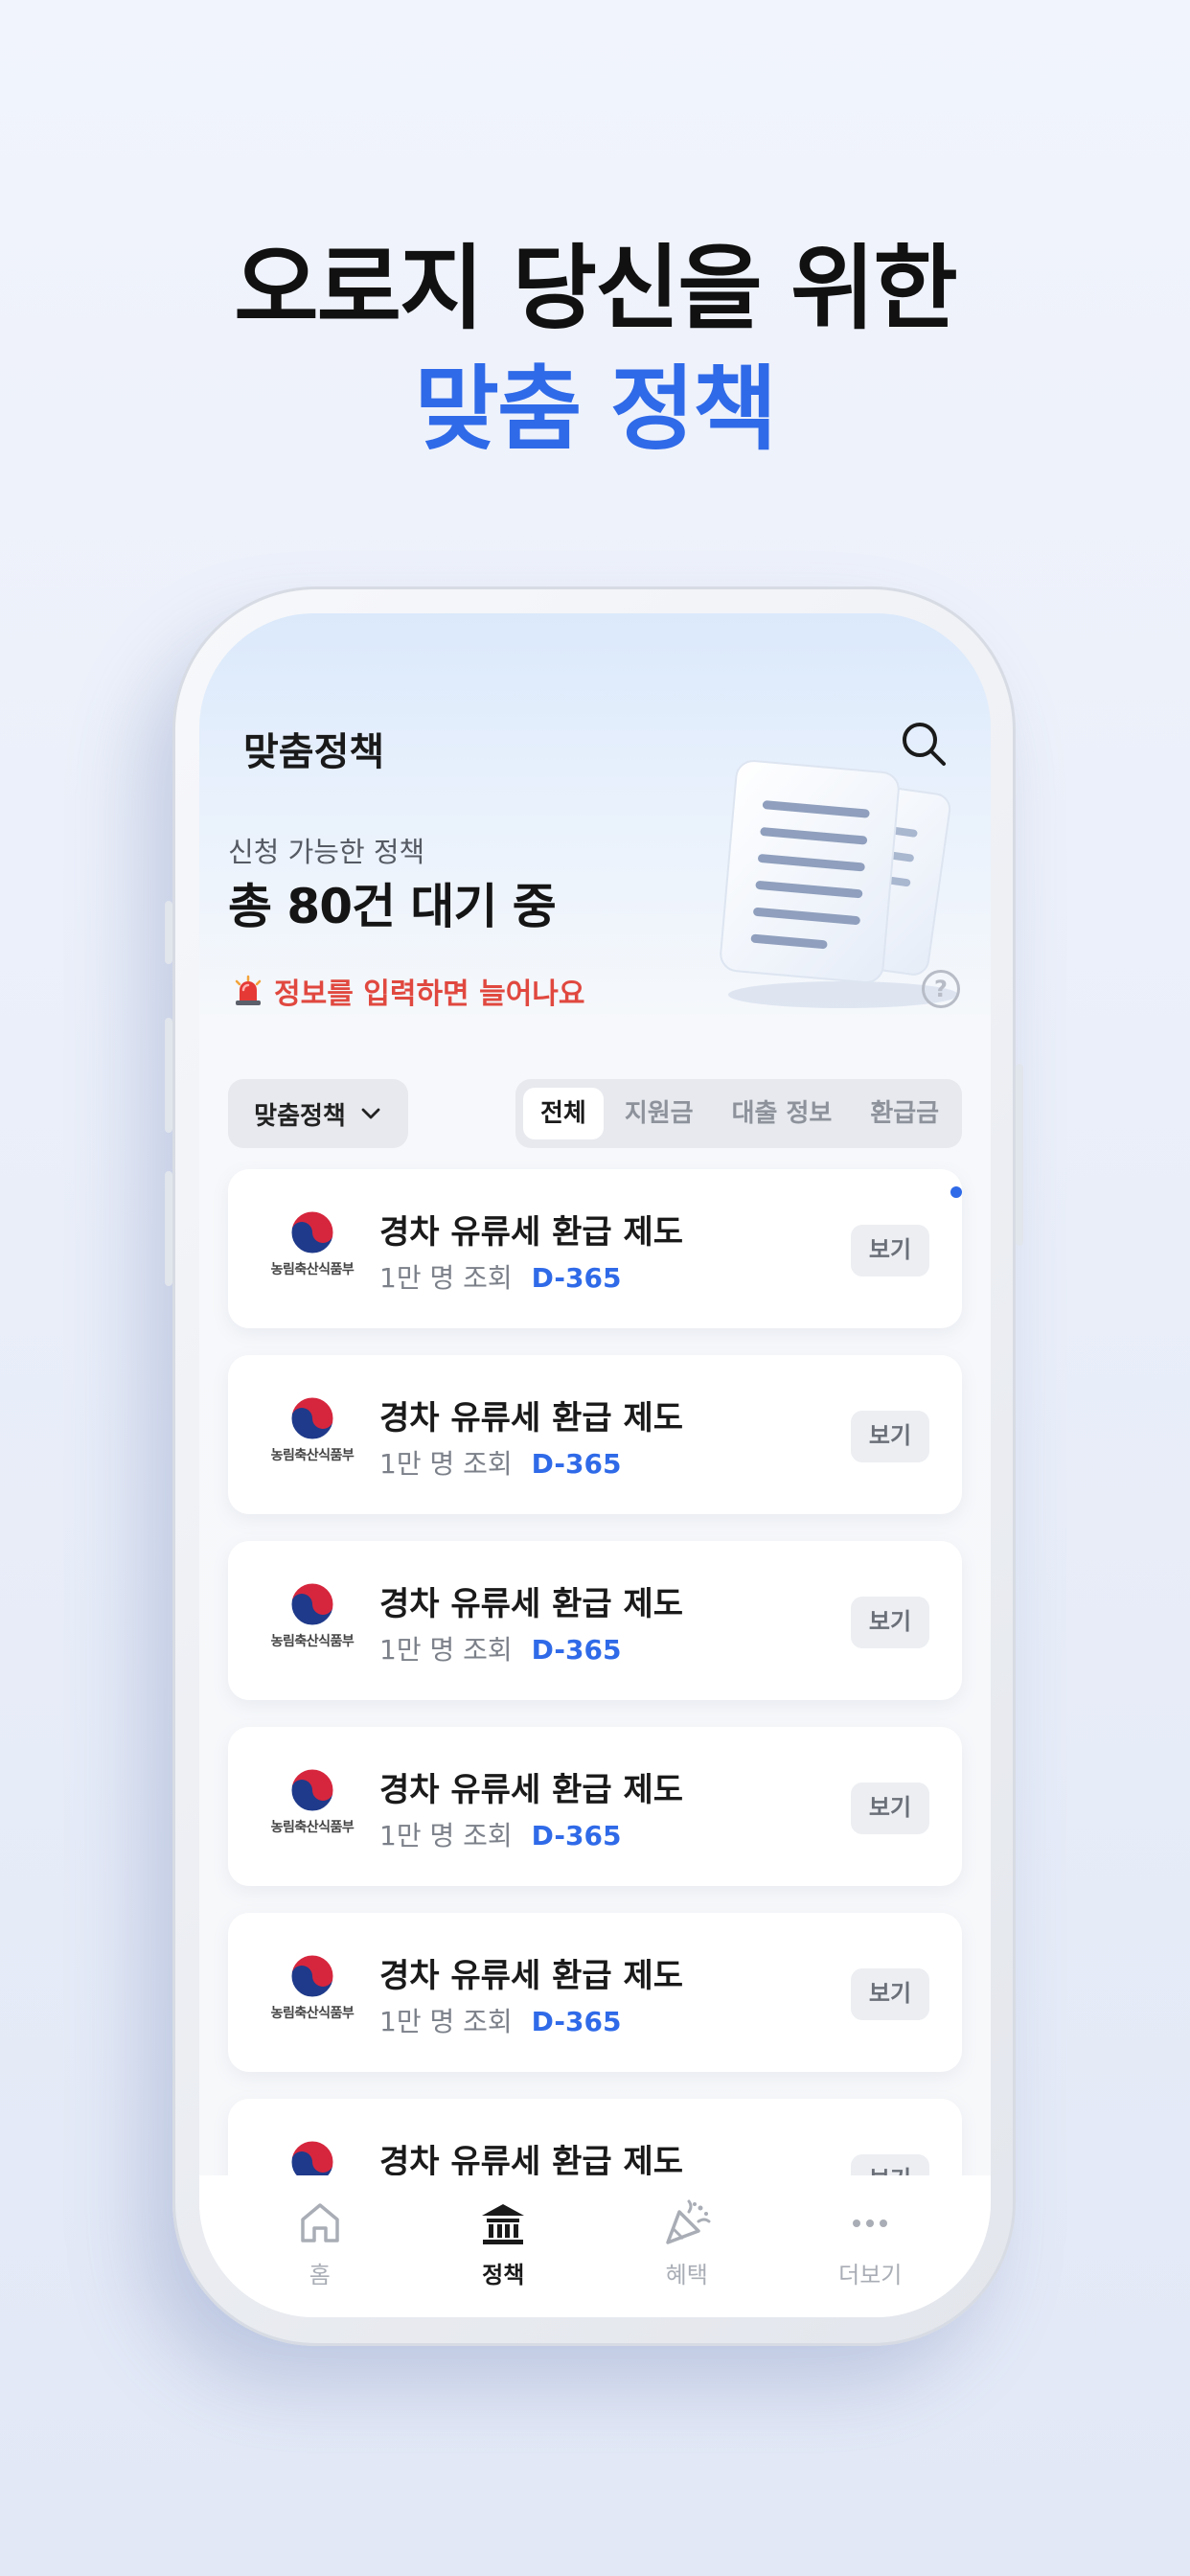 The width and height of the screenshot is (1190, 2576). Describe the element at coordinates (503, 2224) in the screenshot. I see `bank-icon` at that location.